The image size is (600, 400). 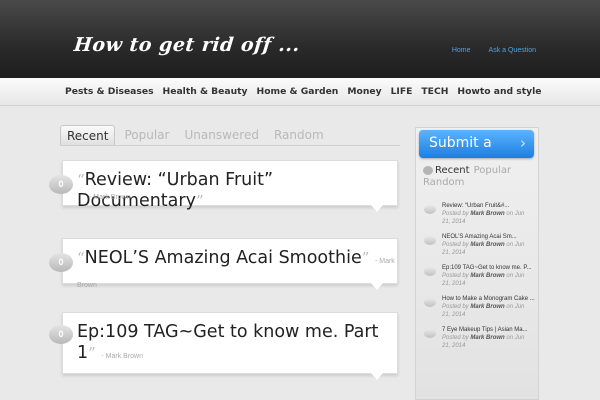 I want to click on nav-item-money: Money, so click(x=364, y=91).